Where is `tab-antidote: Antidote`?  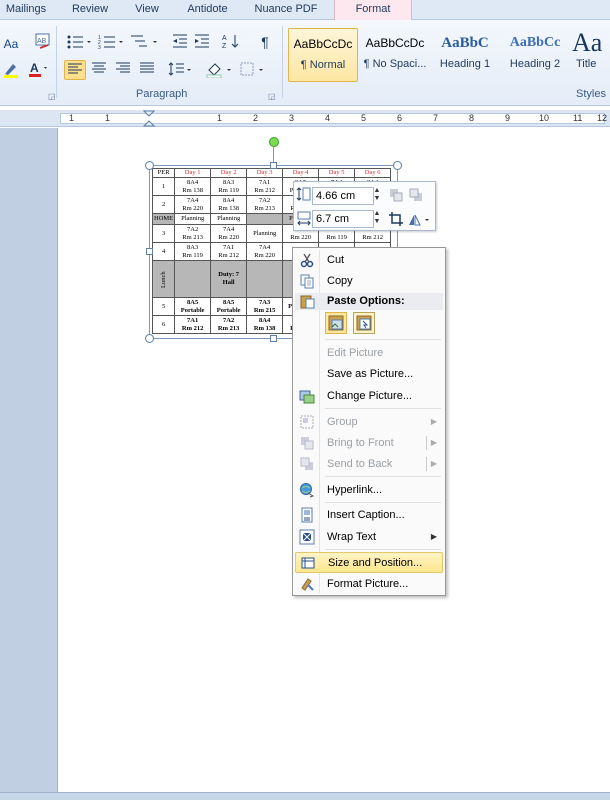
tab-antidote: Antidote is located at coordinates (207, 10).